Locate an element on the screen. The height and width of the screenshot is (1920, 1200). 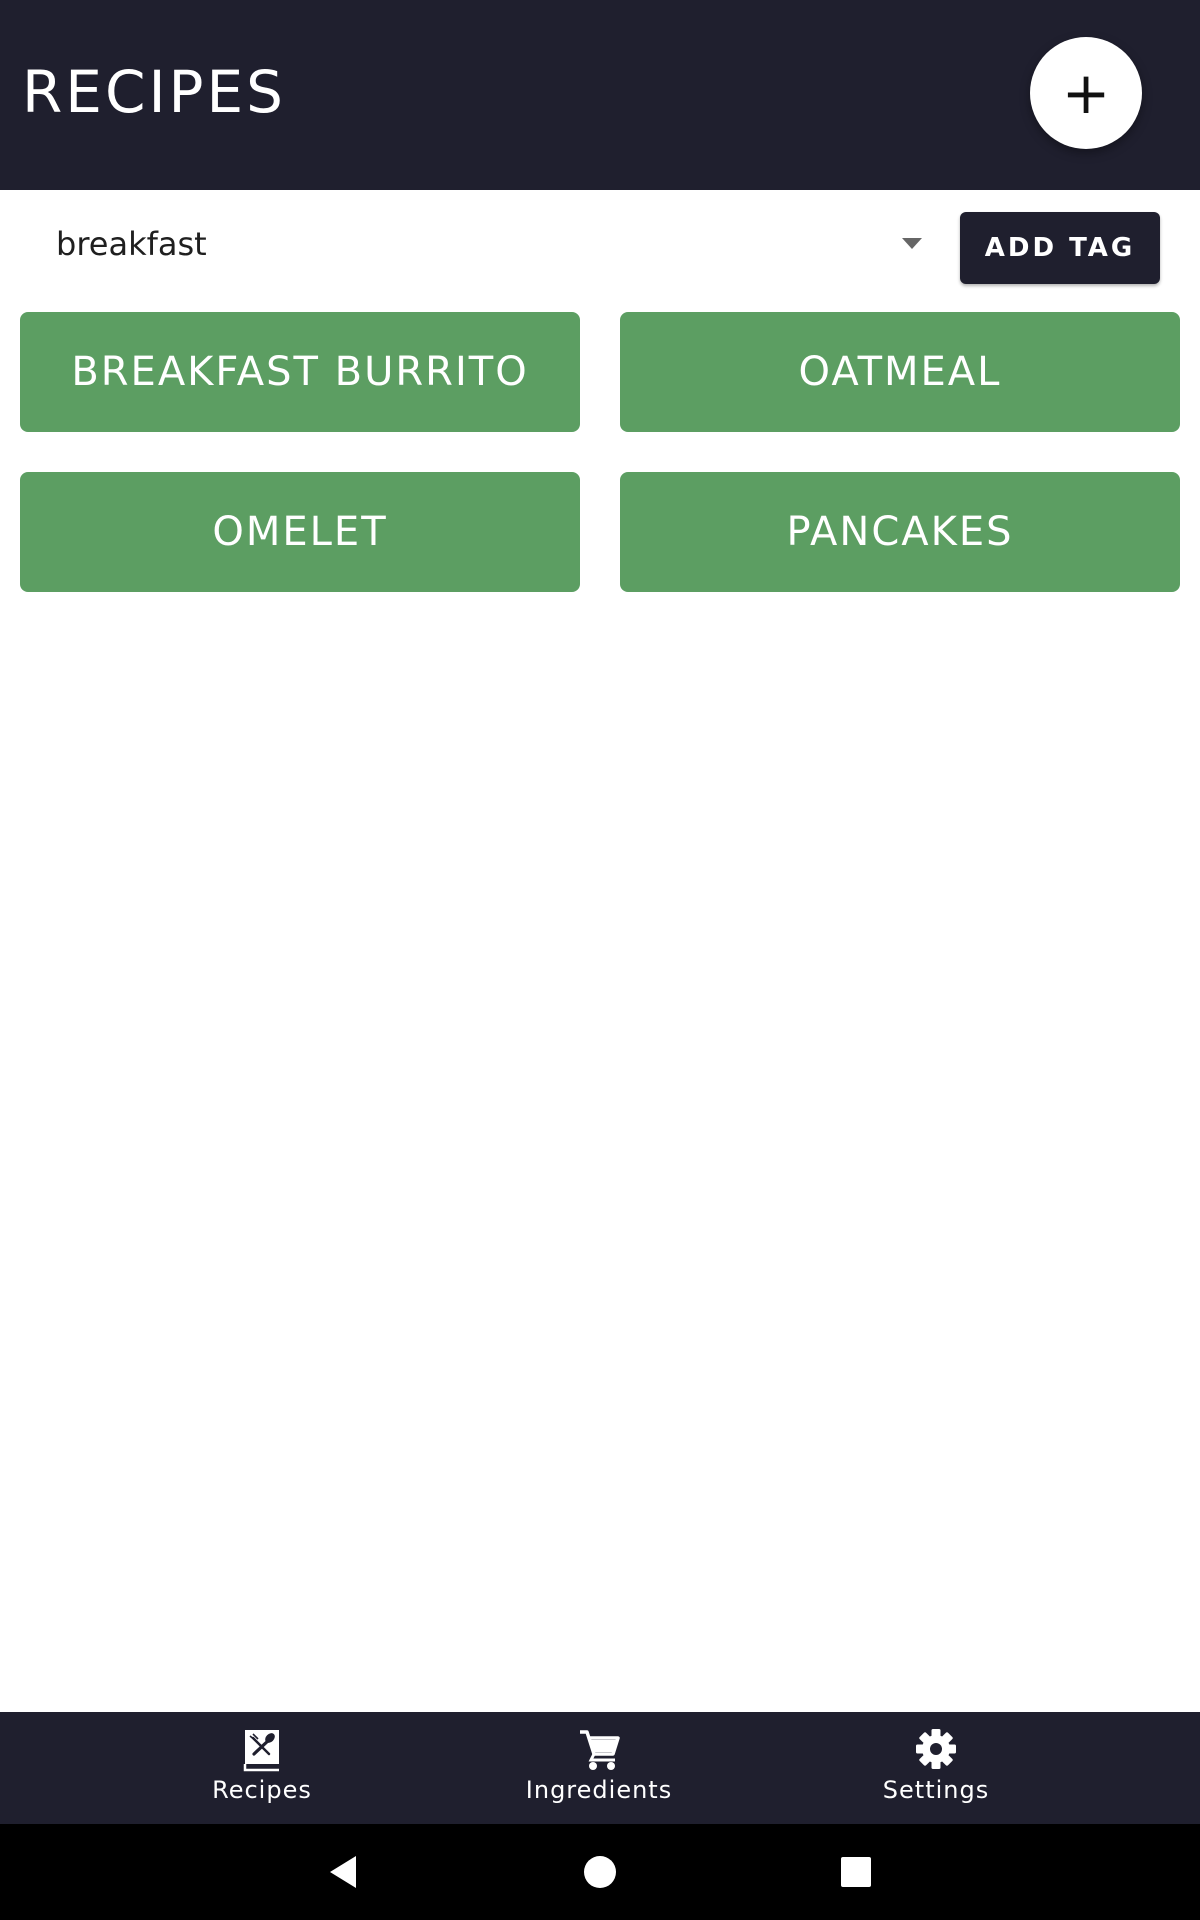
nav-label-settings: Settings is located at coordinates (936, 1790).